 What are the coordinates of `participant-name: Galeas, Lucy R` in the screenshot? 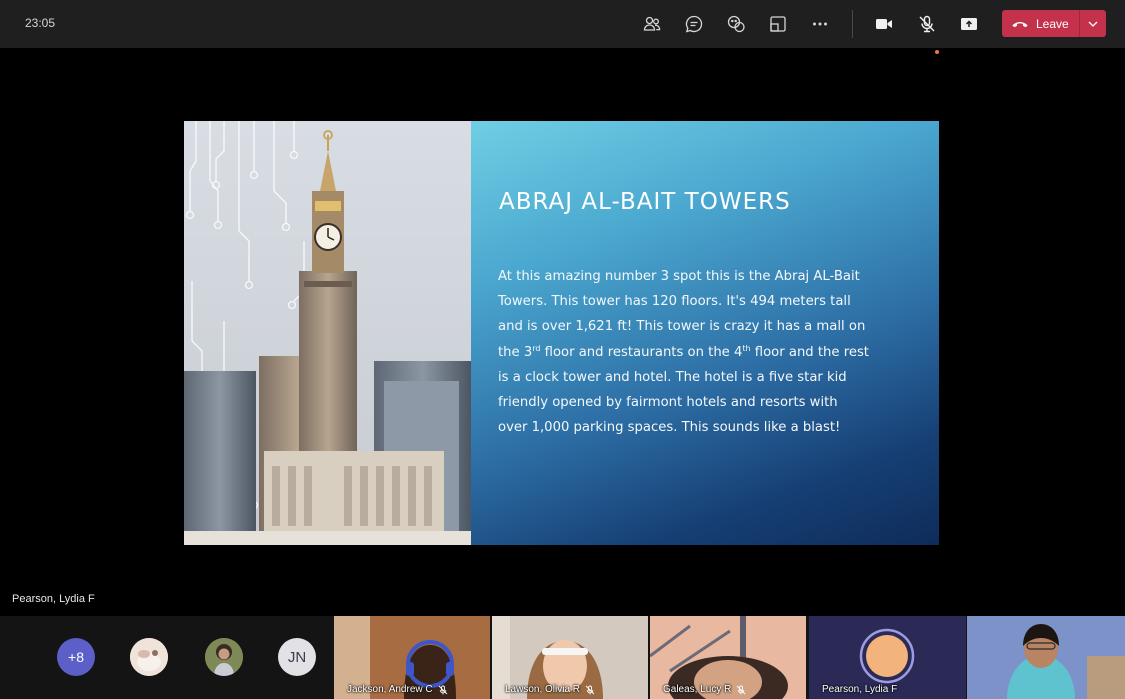 It's located at (704, 689).